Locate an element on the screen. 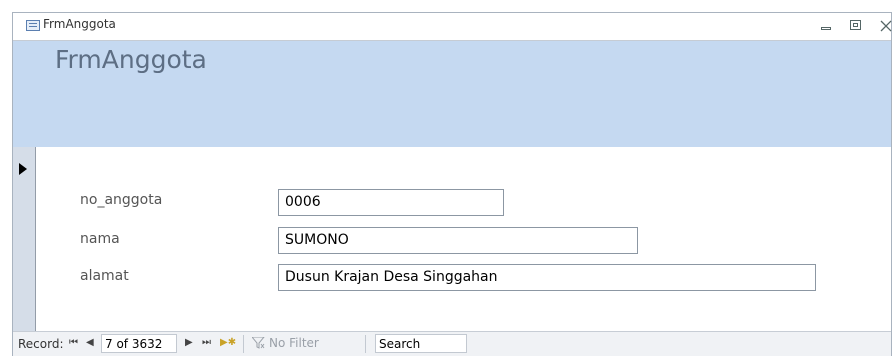  search-box: Search is located at coordinates (421, 343).